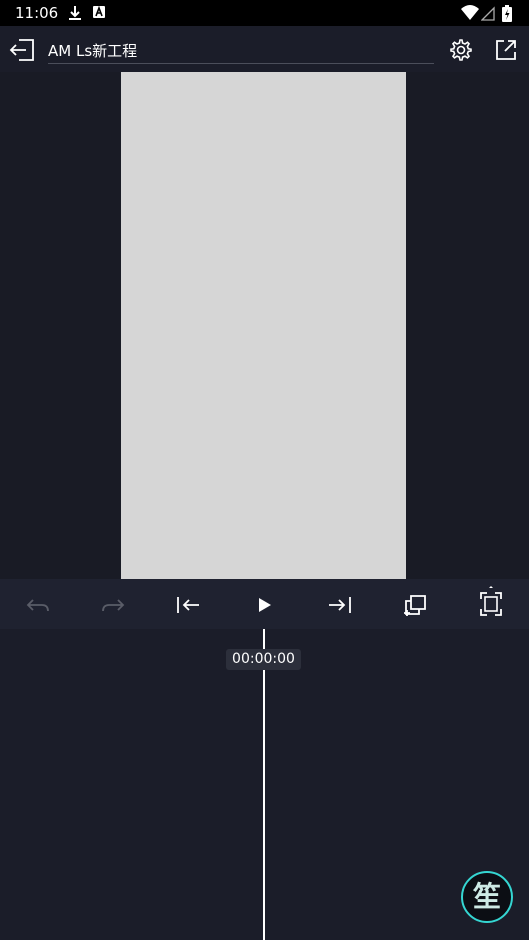  What do you see at coordinates (37, 13) in the screenshot?
I see `status-time: 11:06` at bounding box center [37, 13].